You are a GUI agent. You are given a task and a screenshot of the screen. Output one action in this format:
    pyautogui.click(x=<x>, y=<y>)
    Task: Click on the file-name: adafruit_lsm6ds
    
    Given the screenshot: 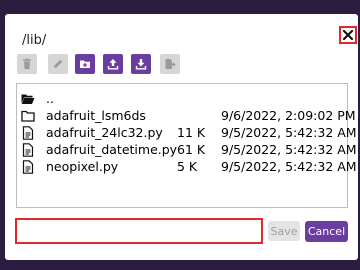 What is the action you would take?
    pyautogui.click(x=96, y=115)
    